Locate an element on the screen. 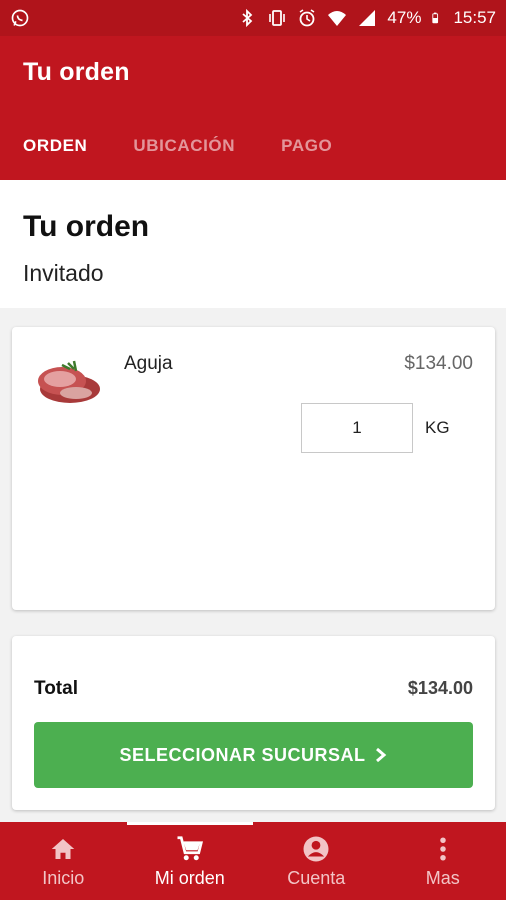 This screenshot has height=900, width=506. vibrate-icon is located at coordinates (277, 18).